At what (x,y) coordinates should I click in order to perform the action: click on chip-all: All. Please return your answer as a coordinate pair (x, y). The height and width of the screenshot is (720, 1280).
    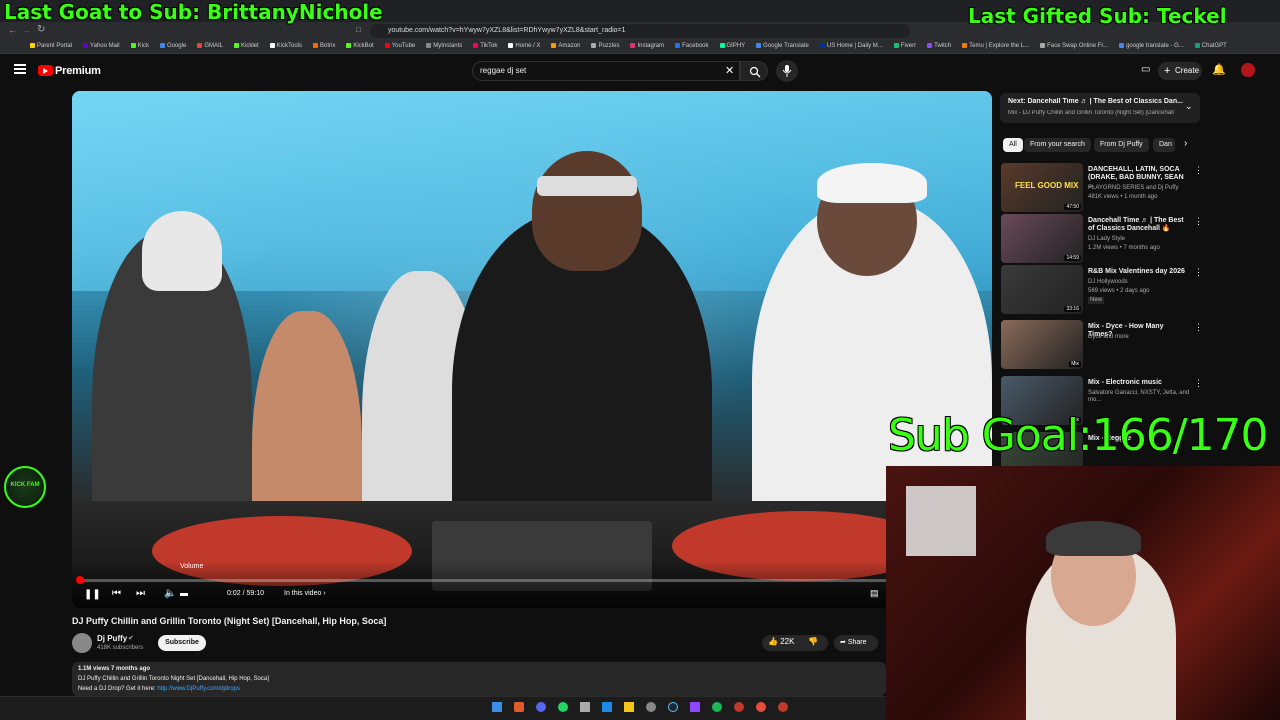
    Looking at the image, I should click on (1013, 145).